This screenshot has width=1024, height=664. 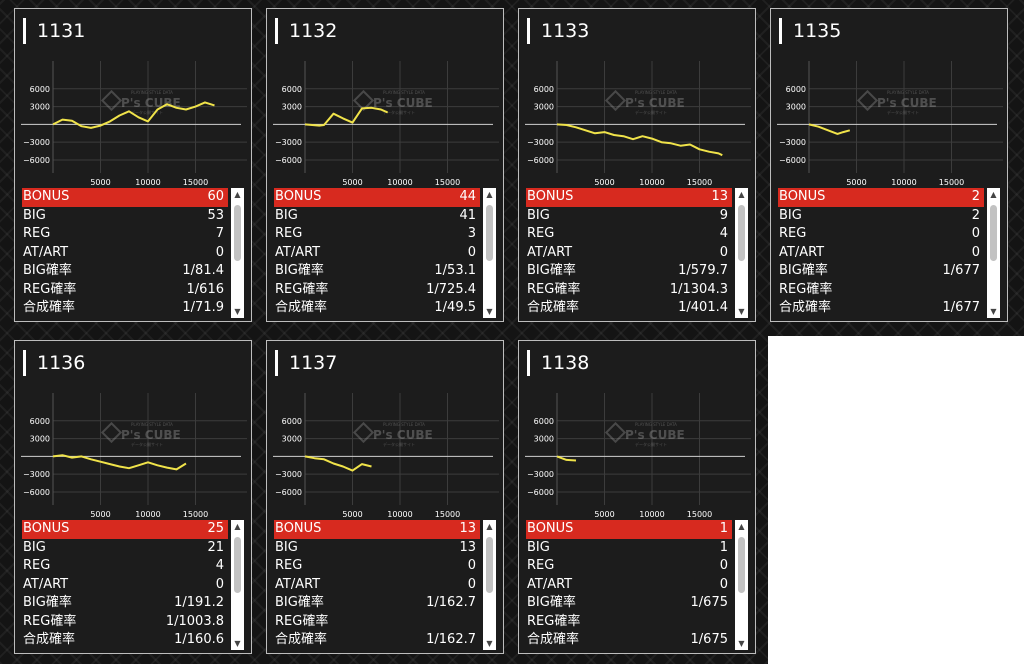 I want to click on stat-value: 1/725.4, so click(x=451, y=289).